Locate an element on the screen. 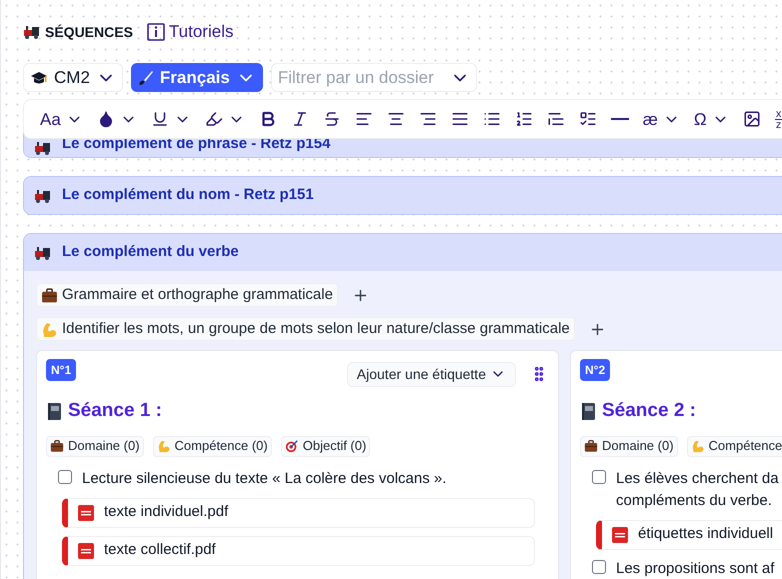 Image resolution: width=782 pixels, height=579 pixels. graduation-cap-icon is located at coordinates (39, 78).